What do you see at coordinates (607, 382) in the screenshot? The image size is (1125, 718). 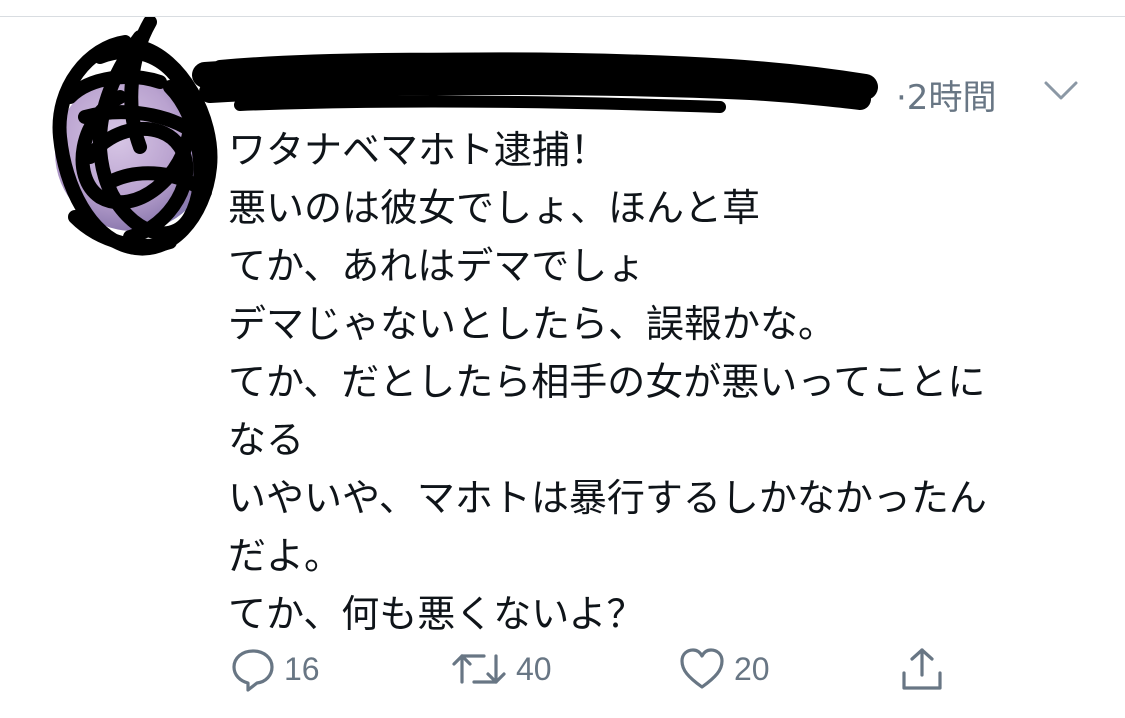 I see `tweet-line: てか、だとしたら相手の女が悪いってことに` at bounding box center [607, 382].